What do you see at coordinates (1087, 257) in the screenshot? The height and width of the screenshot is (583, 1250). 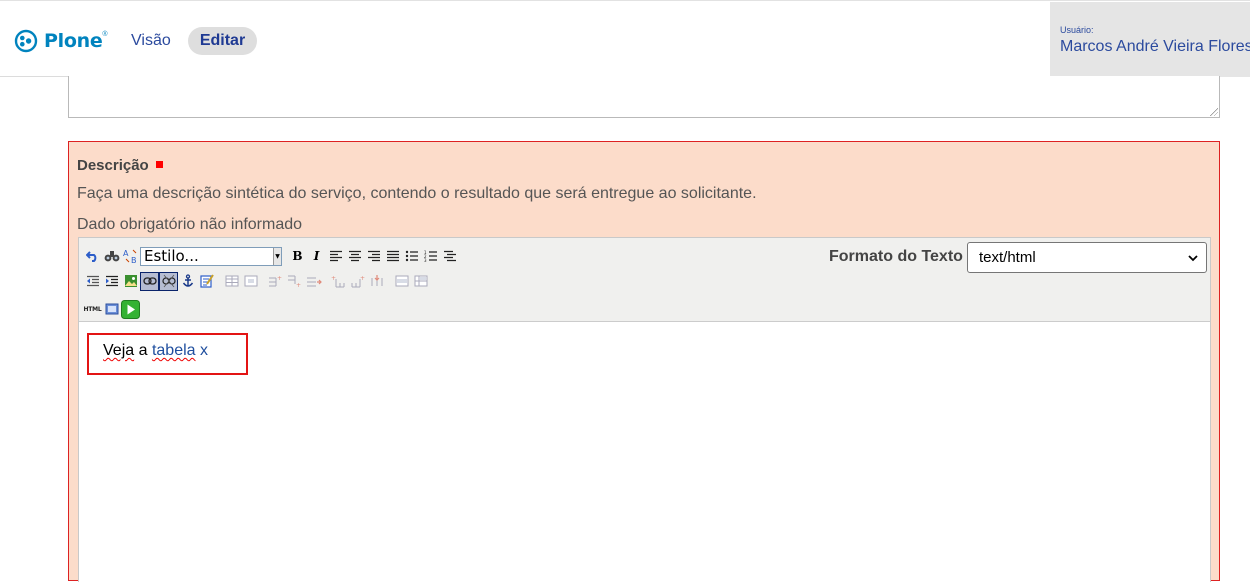 I see `text-format-select: text/html` at bounding box center [1087, 257].